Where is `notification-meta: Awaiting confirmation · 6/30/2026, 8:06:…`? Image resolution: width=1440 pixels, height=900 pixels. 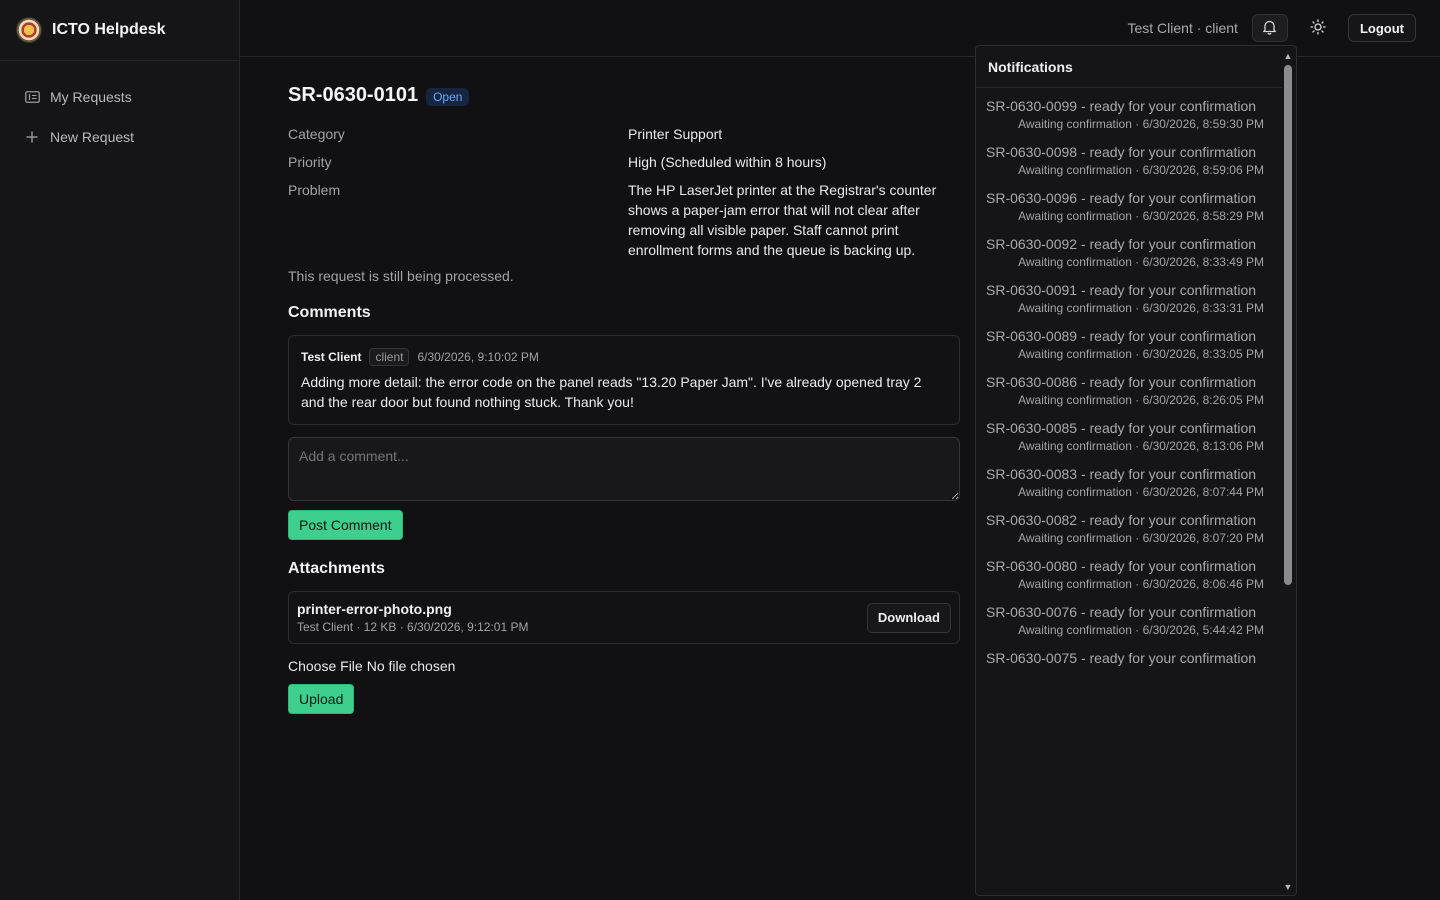
notification-meta: Awaiting confirmation · 6/30/2026, 8:06:… is located at coordinates (1141, 584).